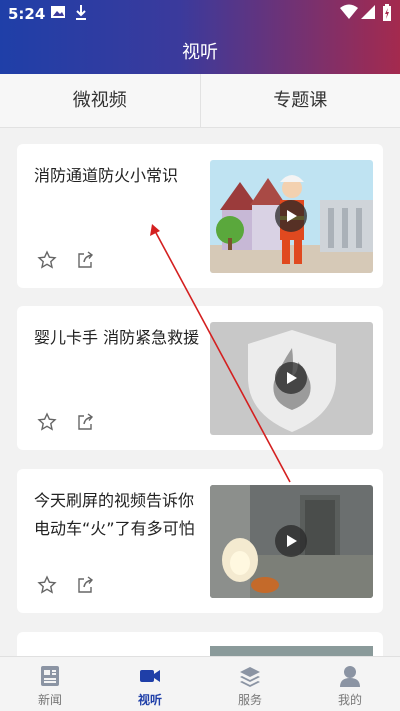 This screenshot has height=711, width=400. Describe the element at coordinates (149, 700) in the screenshot. I see `nav-label: 视听` at that location.